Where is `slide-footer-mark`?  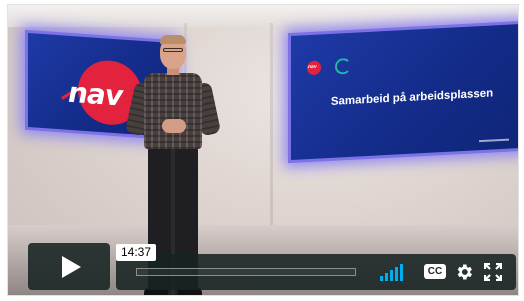
slide-footer-mark is located at coordinates (494, 140).